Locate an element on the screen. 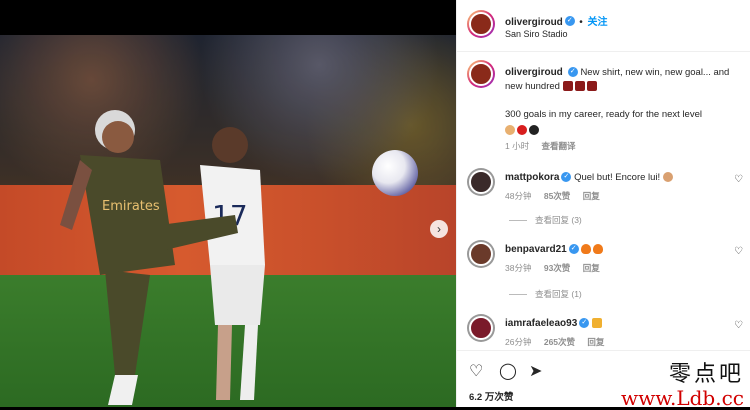  chevron-right-icon: › is located at coordinates (439, 229).